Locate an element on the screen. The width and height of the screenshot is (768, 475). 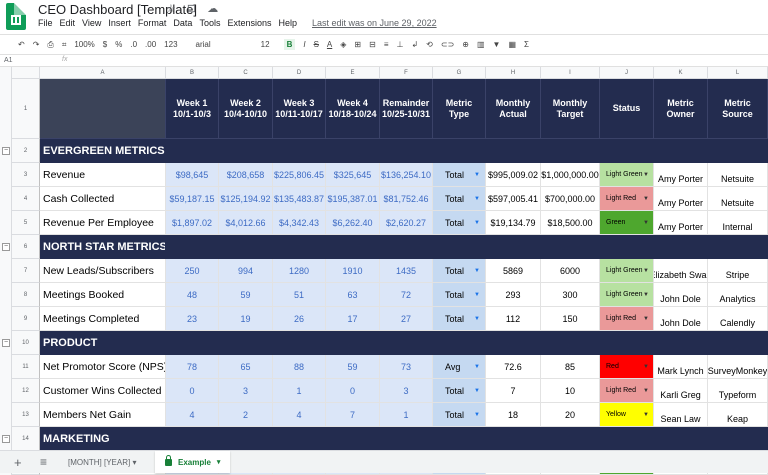
metric-name: Revenue Per Employee is located at coordinates (103, 223).